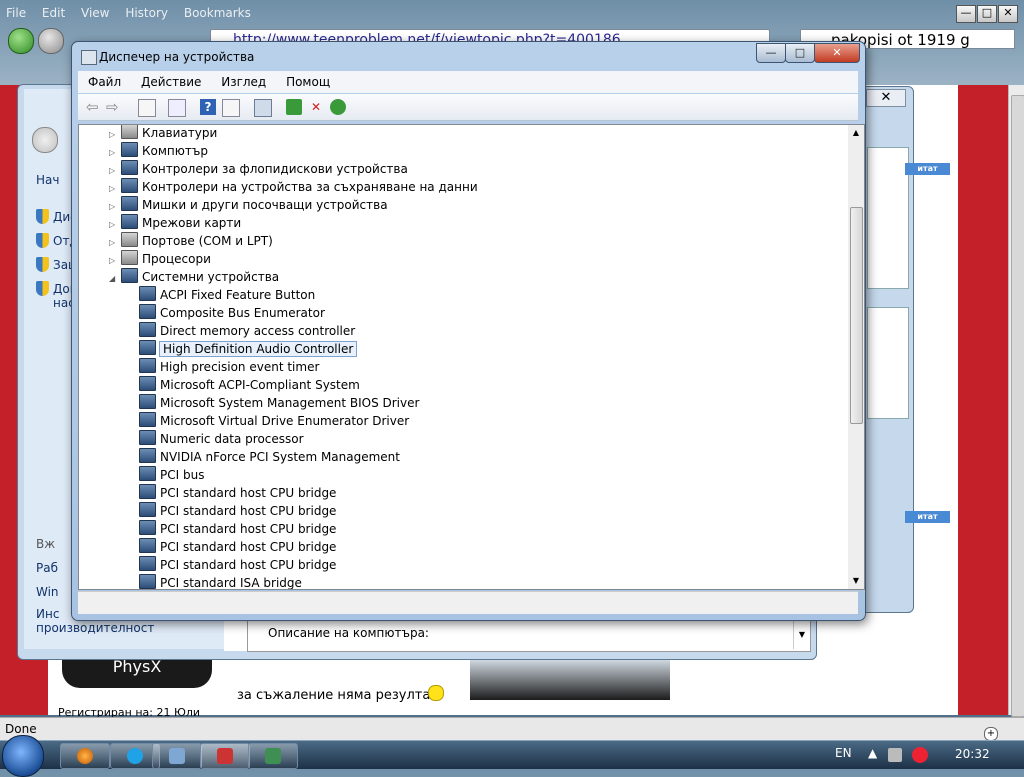 This screenshot has width=1024, height=777. Describe the element at coordinates (219, 581) in the screenshot. I see `device-item: PCI standard ISA bridge` at that location.